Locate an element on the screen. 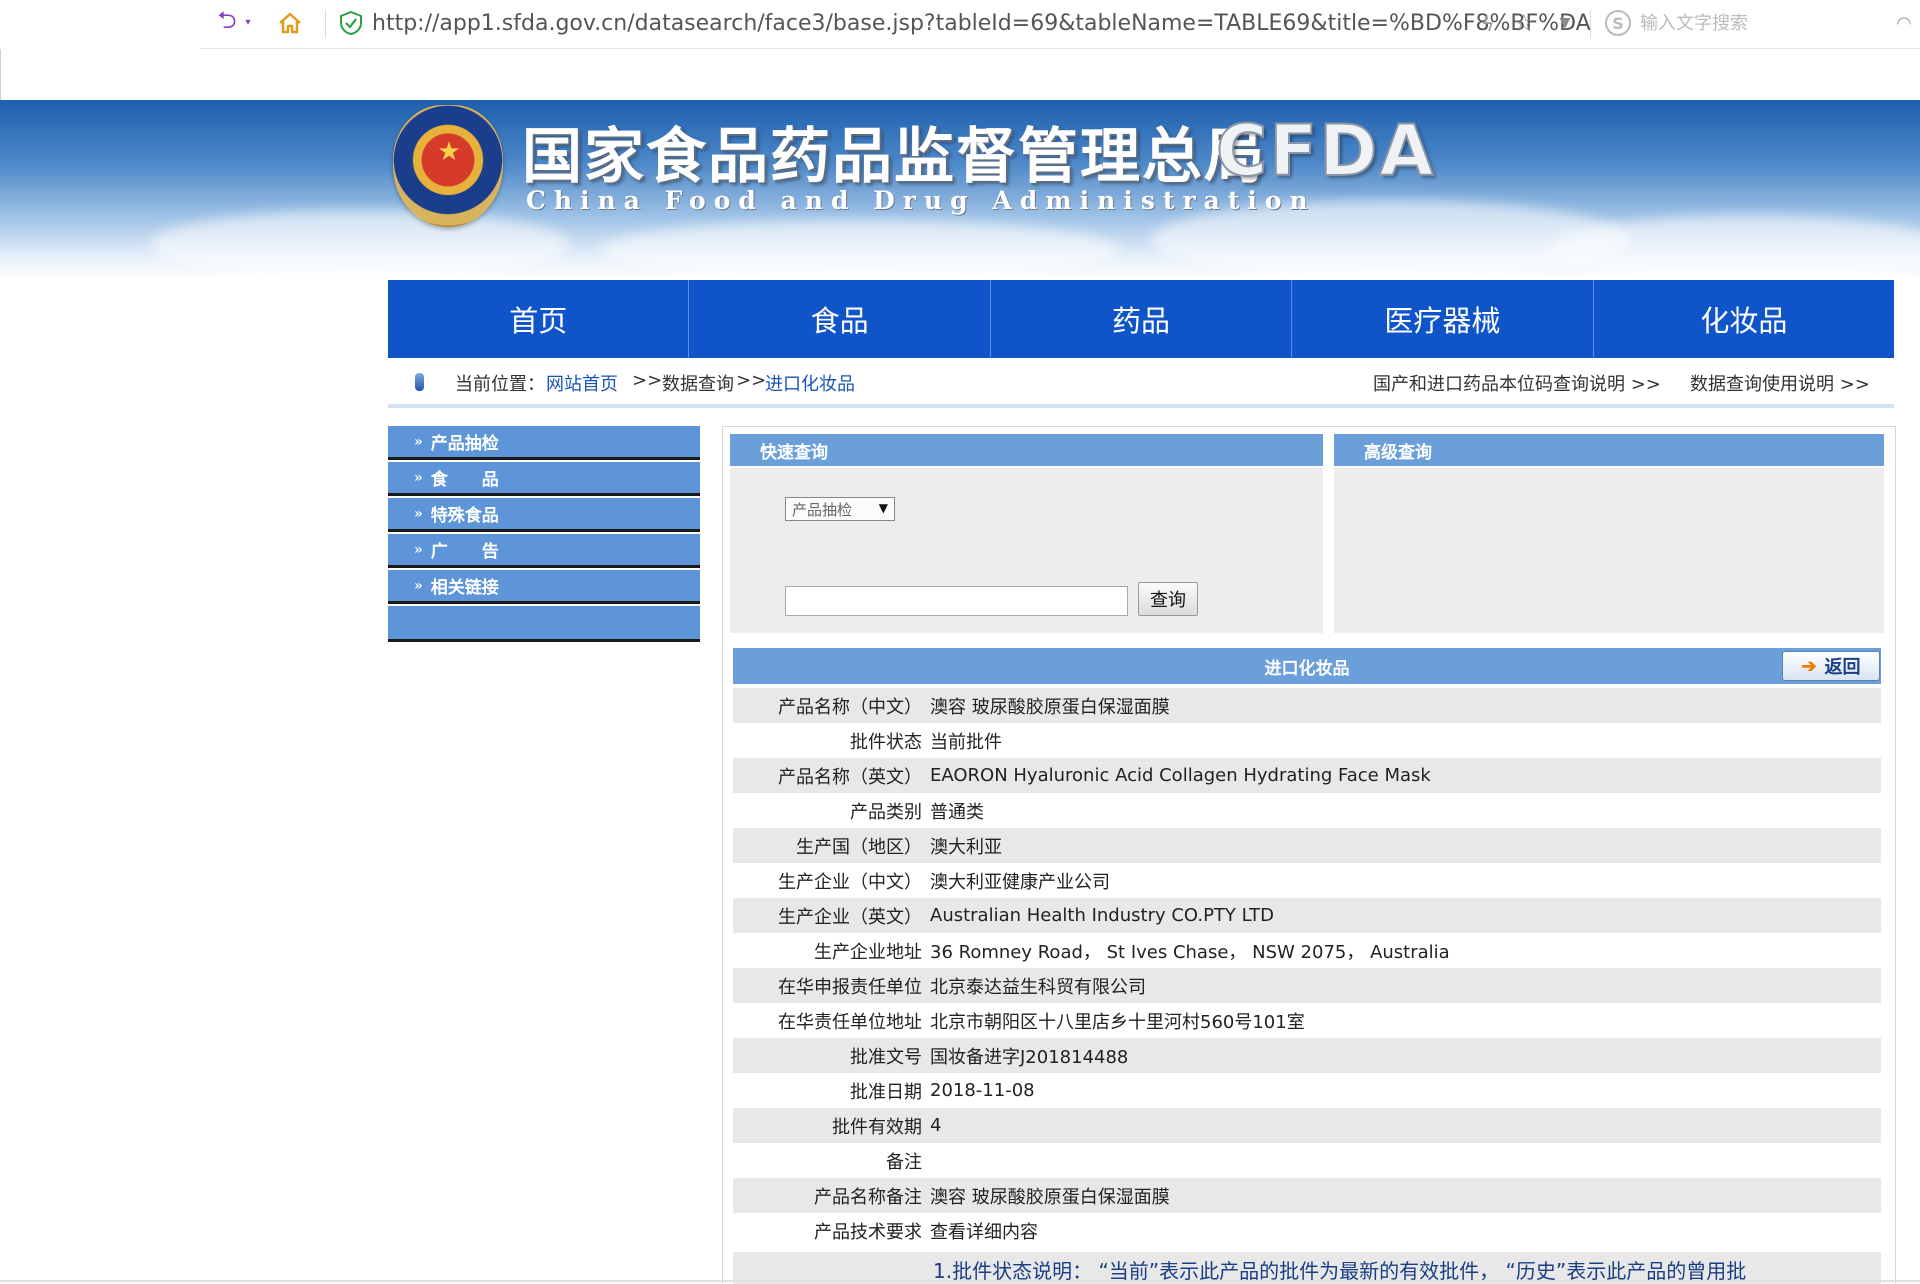 Image resolution: width=1920 pixels, height=1284 pixels. table-row: 批准文号 国妆备进字J201814488 is located at coordinates (1307, 1055).